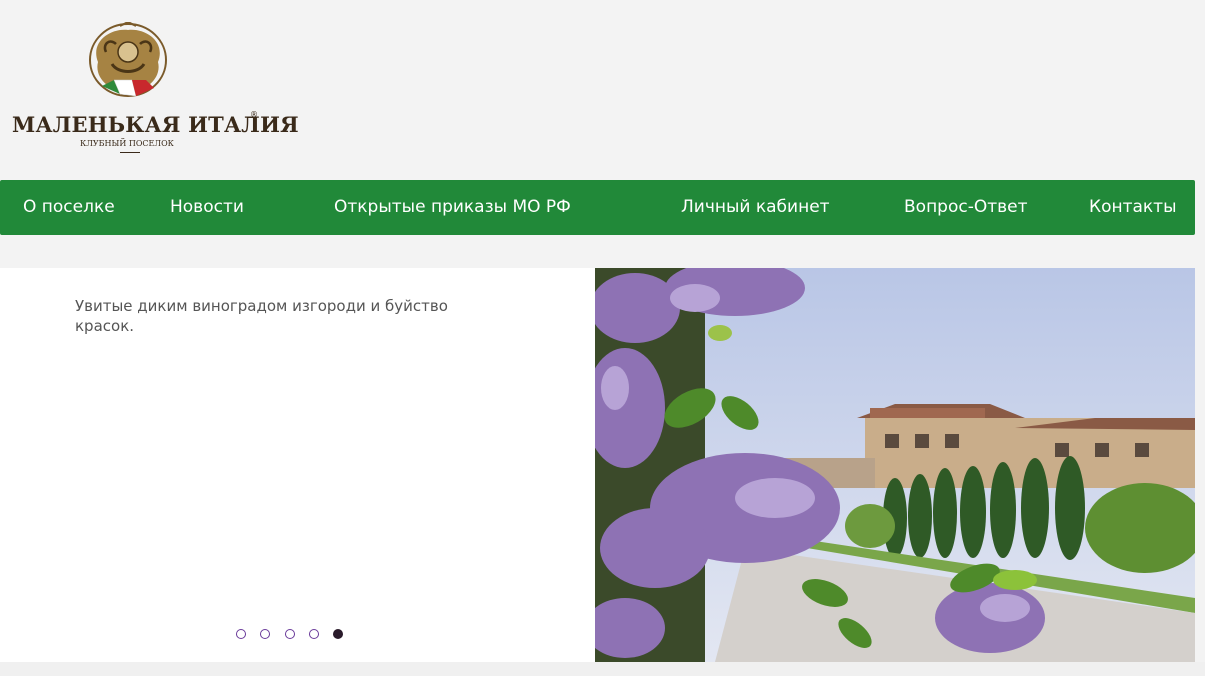 This screenshot has height=676, width=1205. What do you see at coordinates (254, 114) in the screenshot?
I see `logo-registered-mark: ®` at bounding box center [254, 114].